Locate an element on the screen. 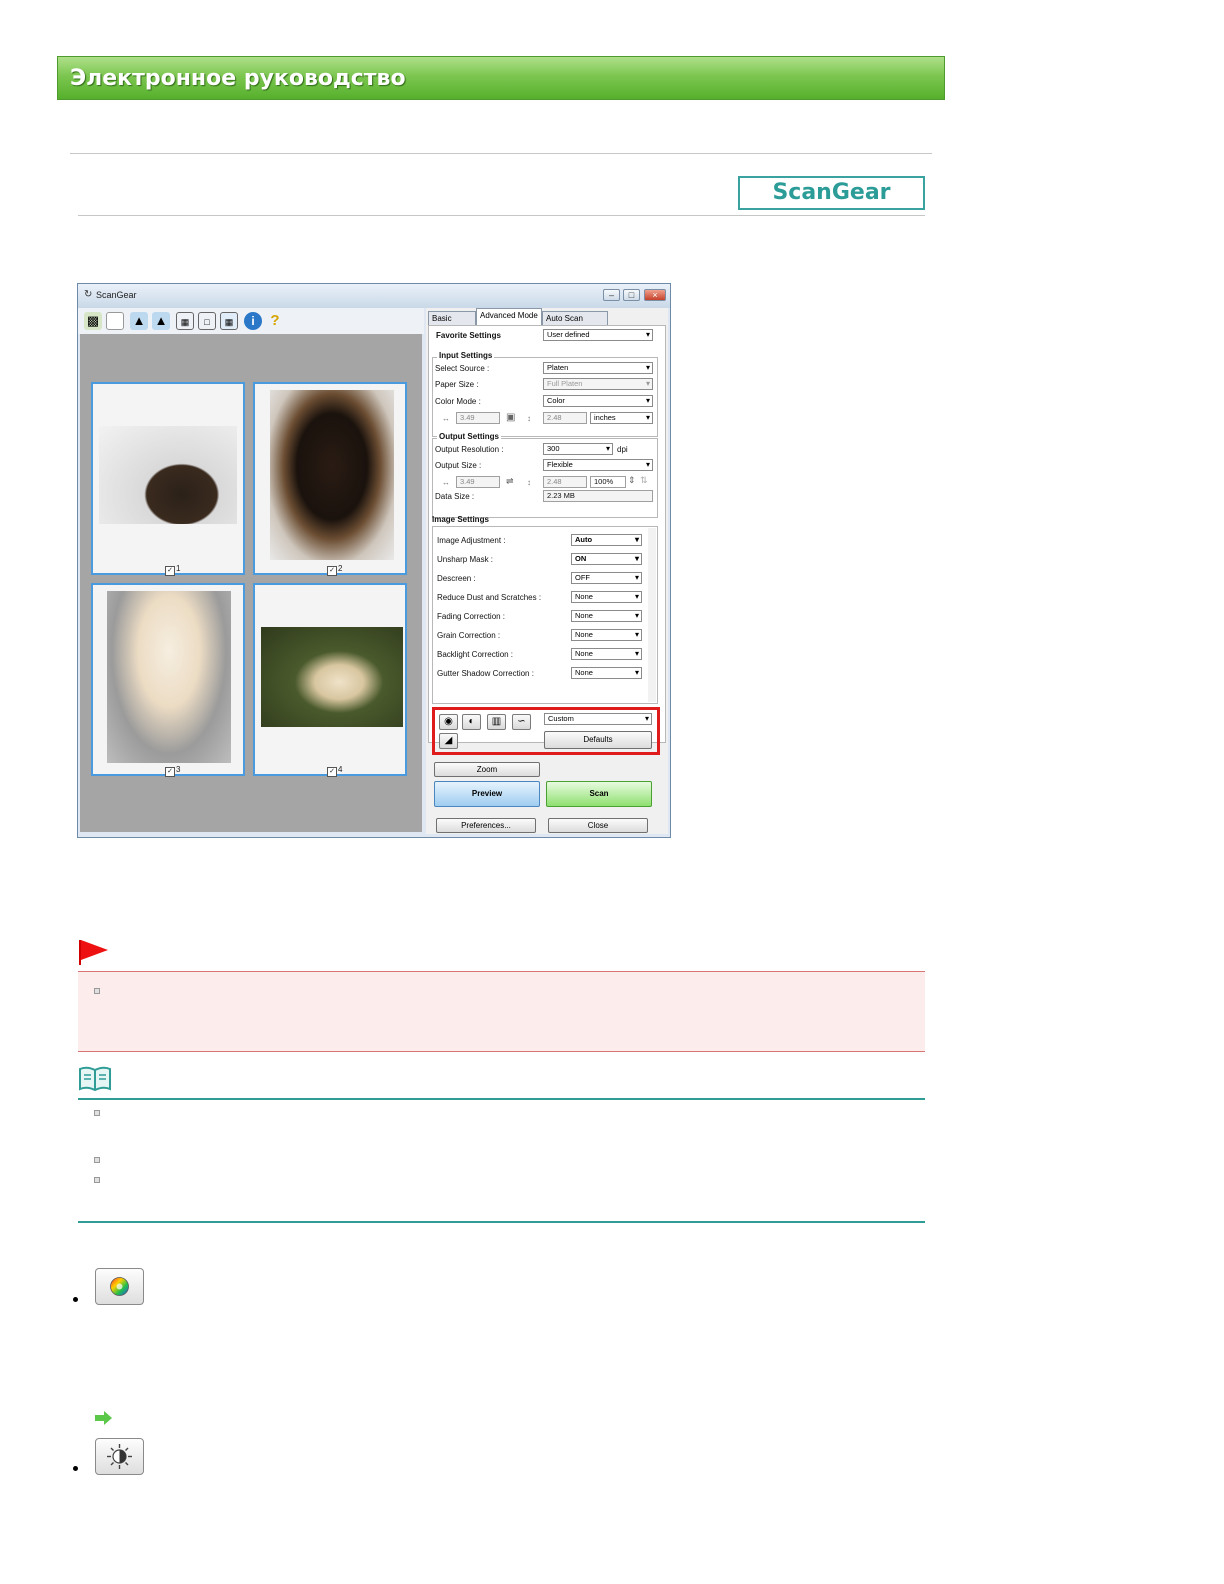  preview-area: ✓ 1 ✓ 2 ✓ 3 ✓ 4 is located at coordinates (251, 583).